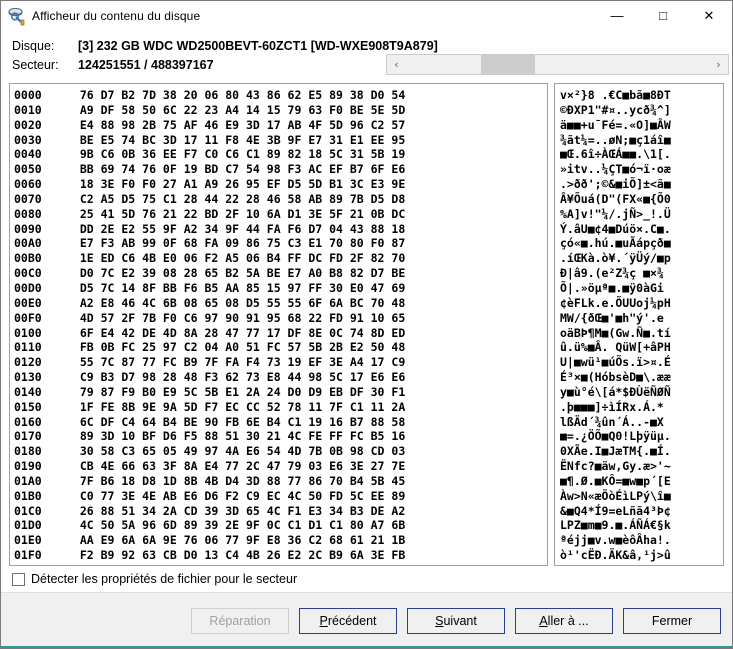  I want to click on ascii-row: 0XÃe.I■JæTM{.■Í., so click(615, 451).